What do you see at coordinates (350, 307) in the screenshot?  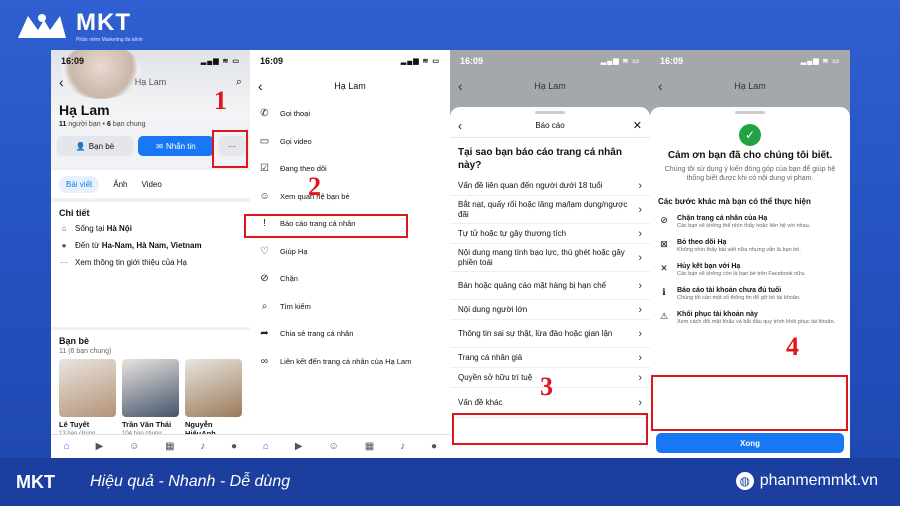 I see `menu-item: ⌕ Tìm kiếm` at bounding box center [350, 307].